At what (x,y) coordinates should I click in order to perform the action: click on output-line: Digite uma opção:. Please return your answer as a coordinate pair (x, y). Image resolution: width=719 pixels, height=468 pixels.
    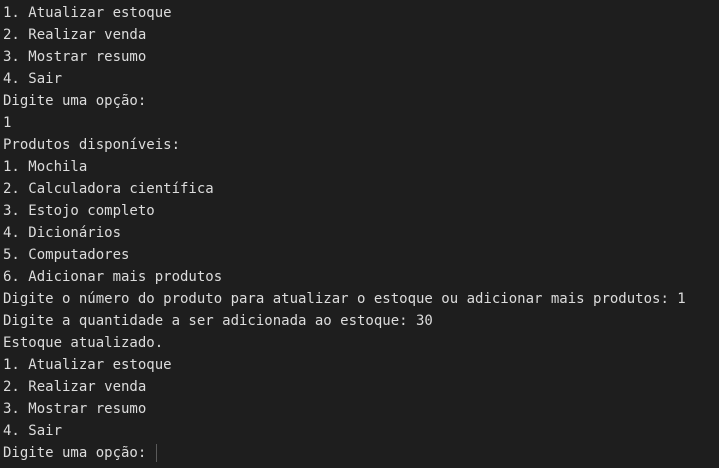
    Looking at the image, I should click on (75, 101).